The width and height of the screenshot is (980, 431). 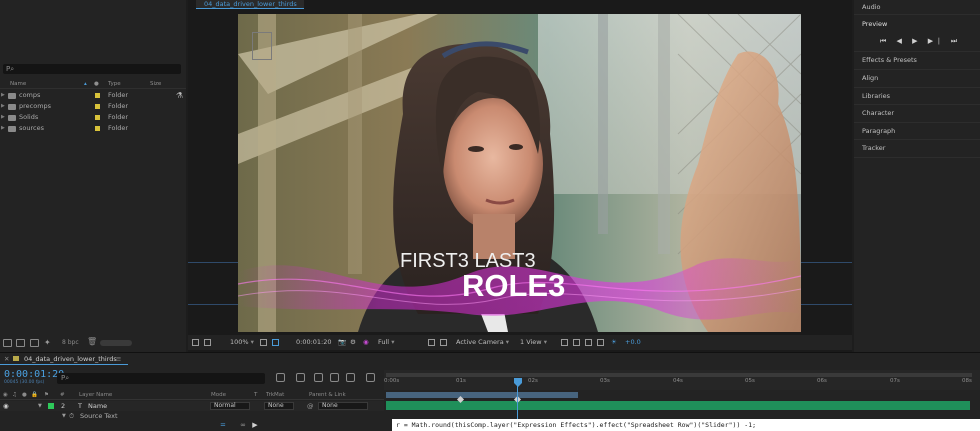 What do you see at coordinates (6, 359) in the screenshot?
I see `close-tab-icon: ✕` at bounding box center [6, 359].